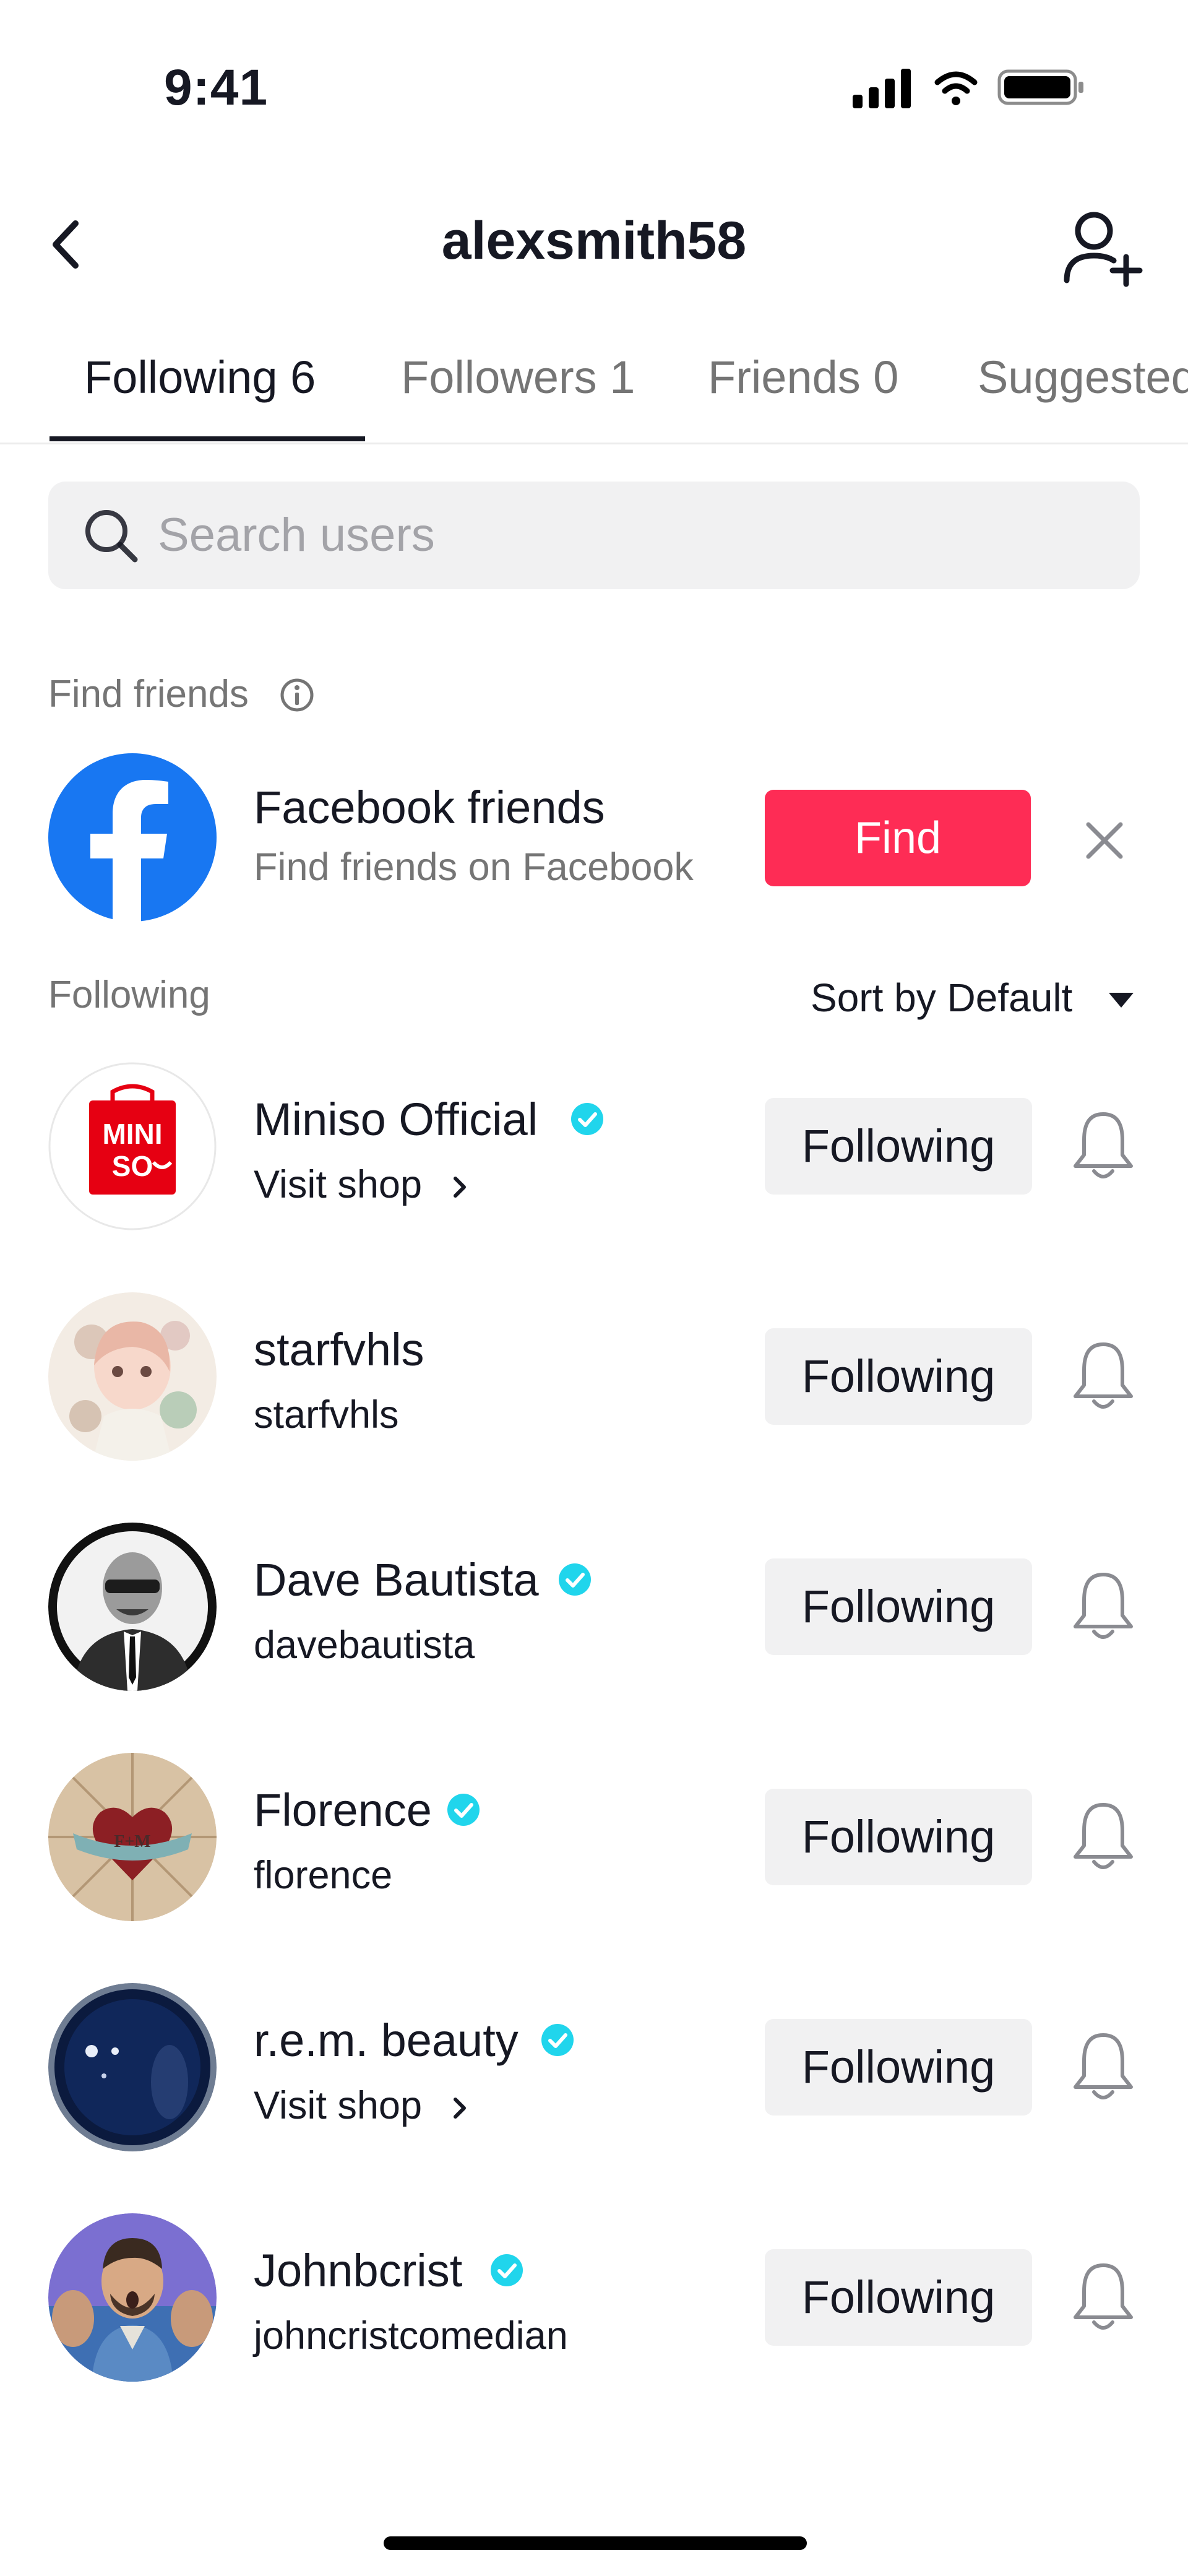 The width and height of the screenshot is (1188, 2576). Describe the element at coordinates (132, 1166) in the screenshot. I see `svg-text: SO` at that location.